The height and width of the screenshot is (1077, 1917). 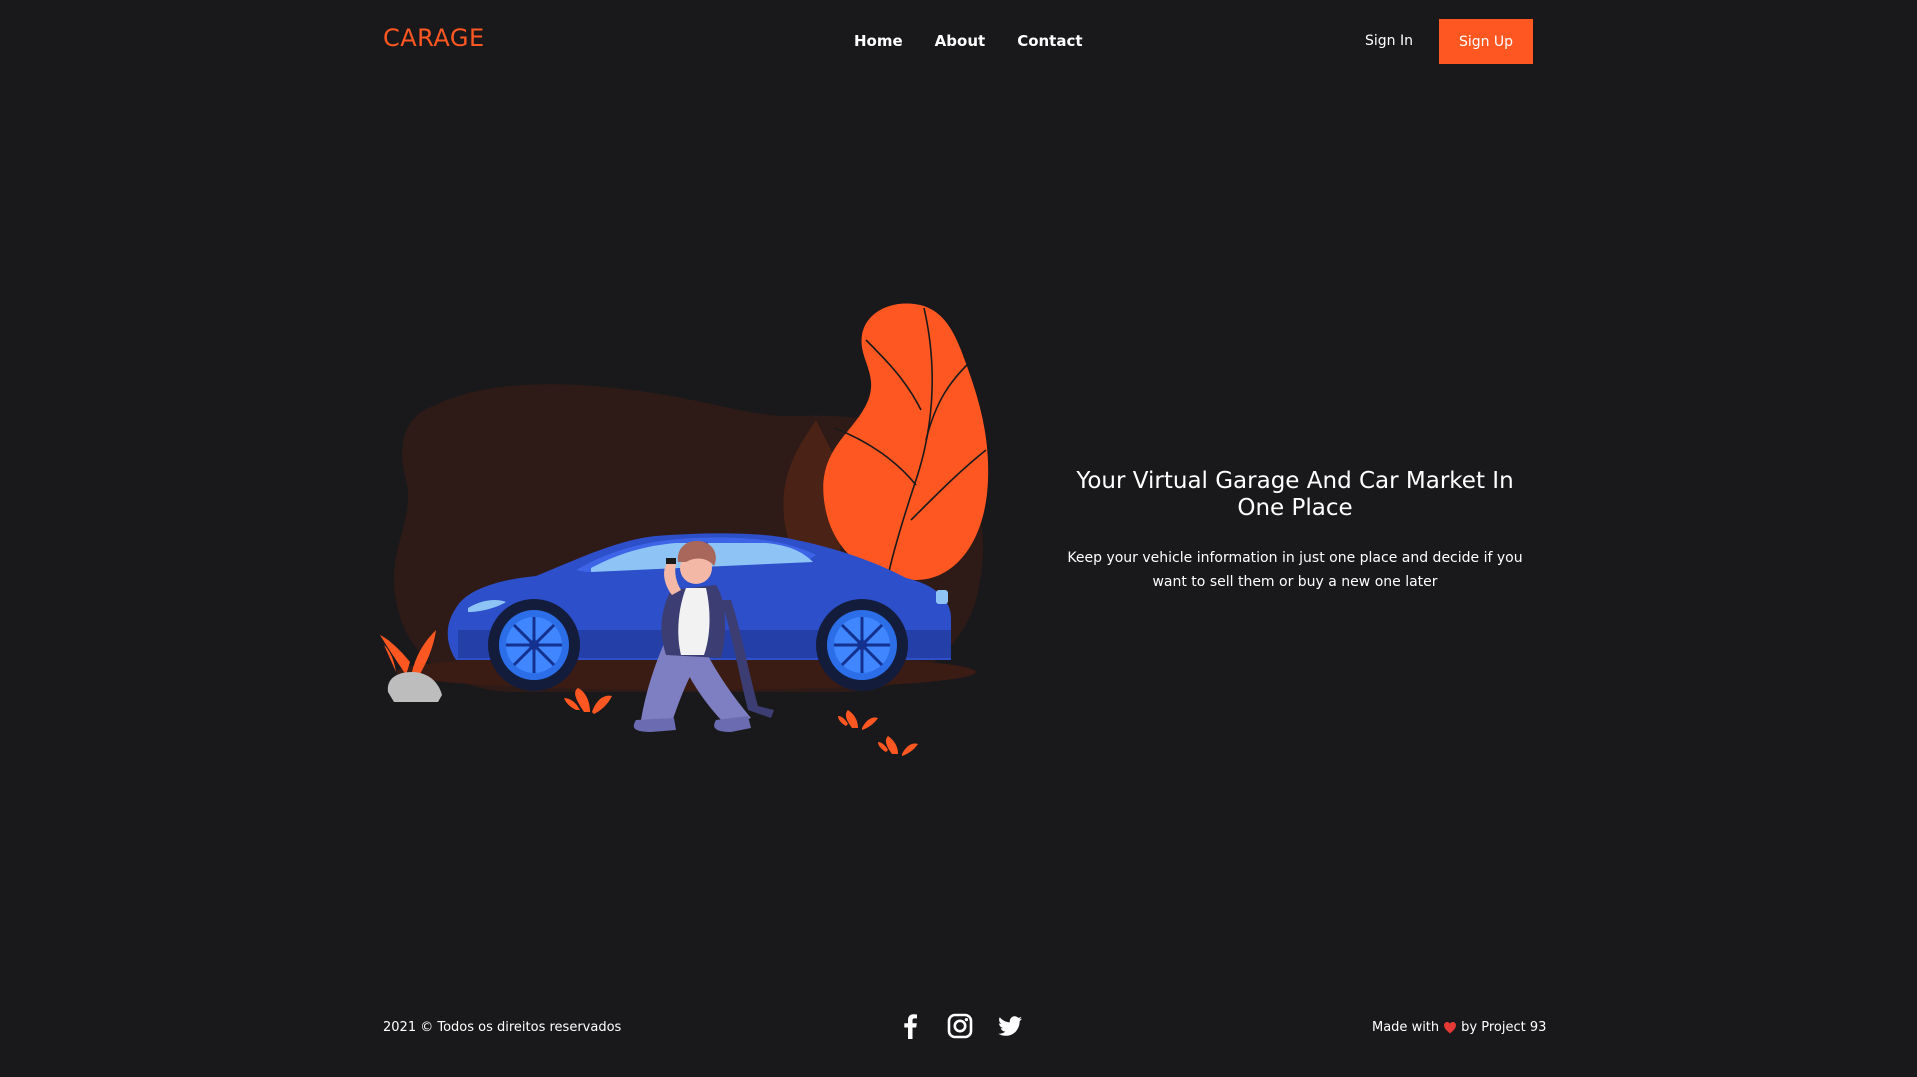 What do you see at coordinates (1486, 41) in the screenshot?
I see `sign-up-button: Sign Up` at bounding box center [1486, 41].